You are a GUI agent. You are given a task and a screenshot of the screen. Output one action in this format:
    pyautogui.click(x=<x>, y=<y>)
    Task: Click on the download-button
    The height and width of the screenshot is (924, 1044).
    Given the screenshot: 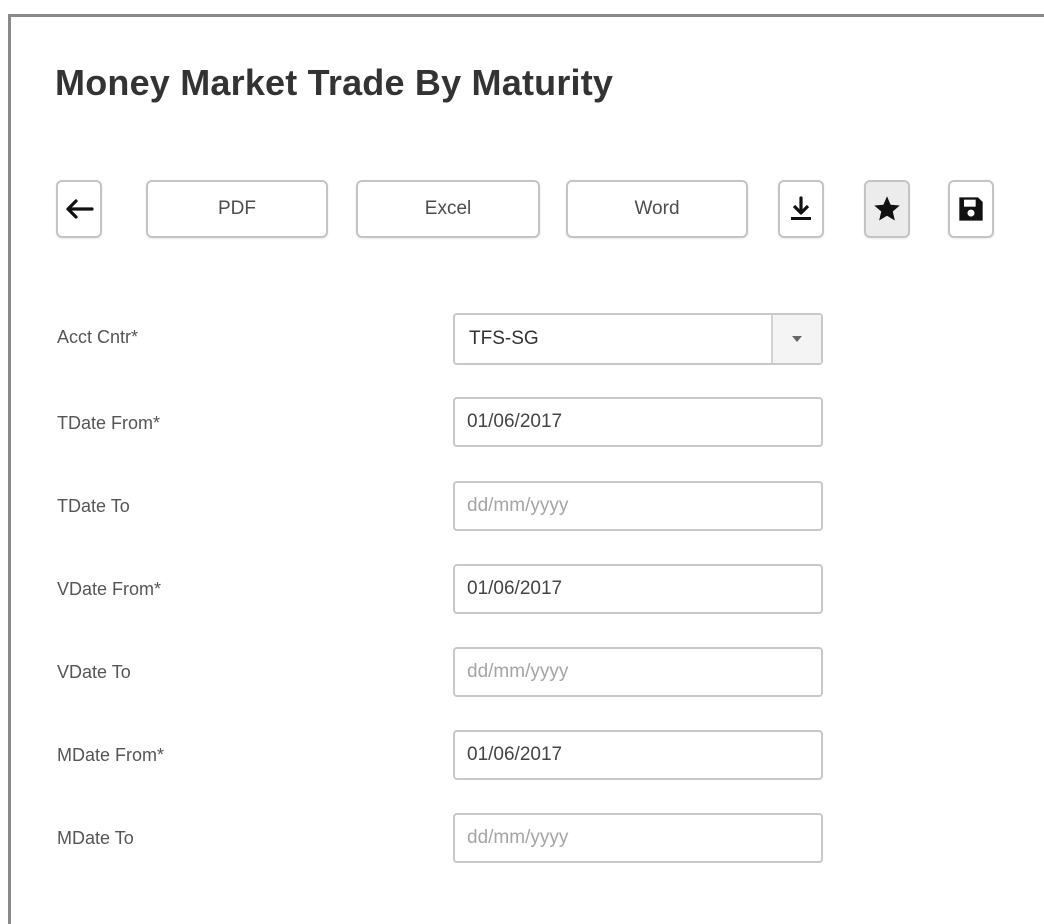 What is the action you would take?
    pyautogui.click(x=801, y=209)
    